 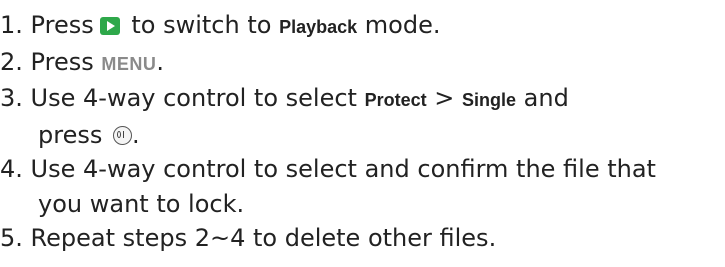 What do you see at coordinates (11, 98) in the screenshot?
I see `step-number: 3.` at bounding box center [11, 98].